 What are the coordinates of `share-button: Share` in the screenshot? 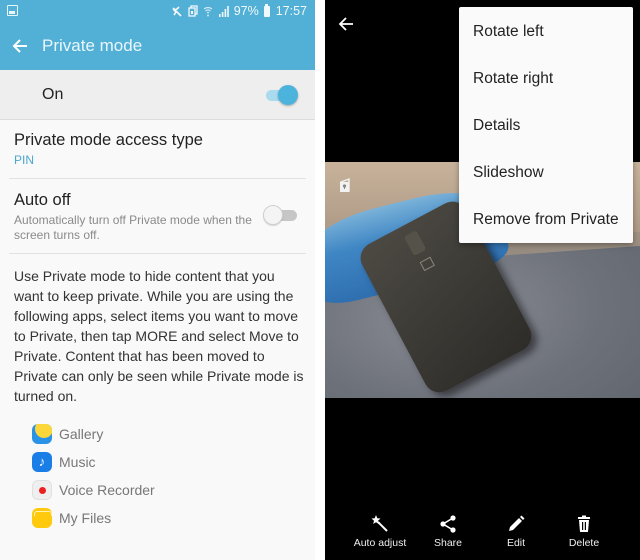 It's located at (448, 532).